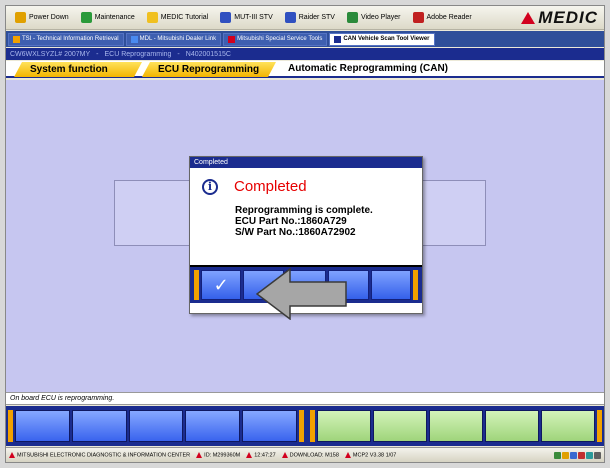 Image resolution: width=610 pixels, height=468 pixels. Describe the element at coordinates (301, 294) in the screenshot. I see `pointer-arrow-icon` at that location.